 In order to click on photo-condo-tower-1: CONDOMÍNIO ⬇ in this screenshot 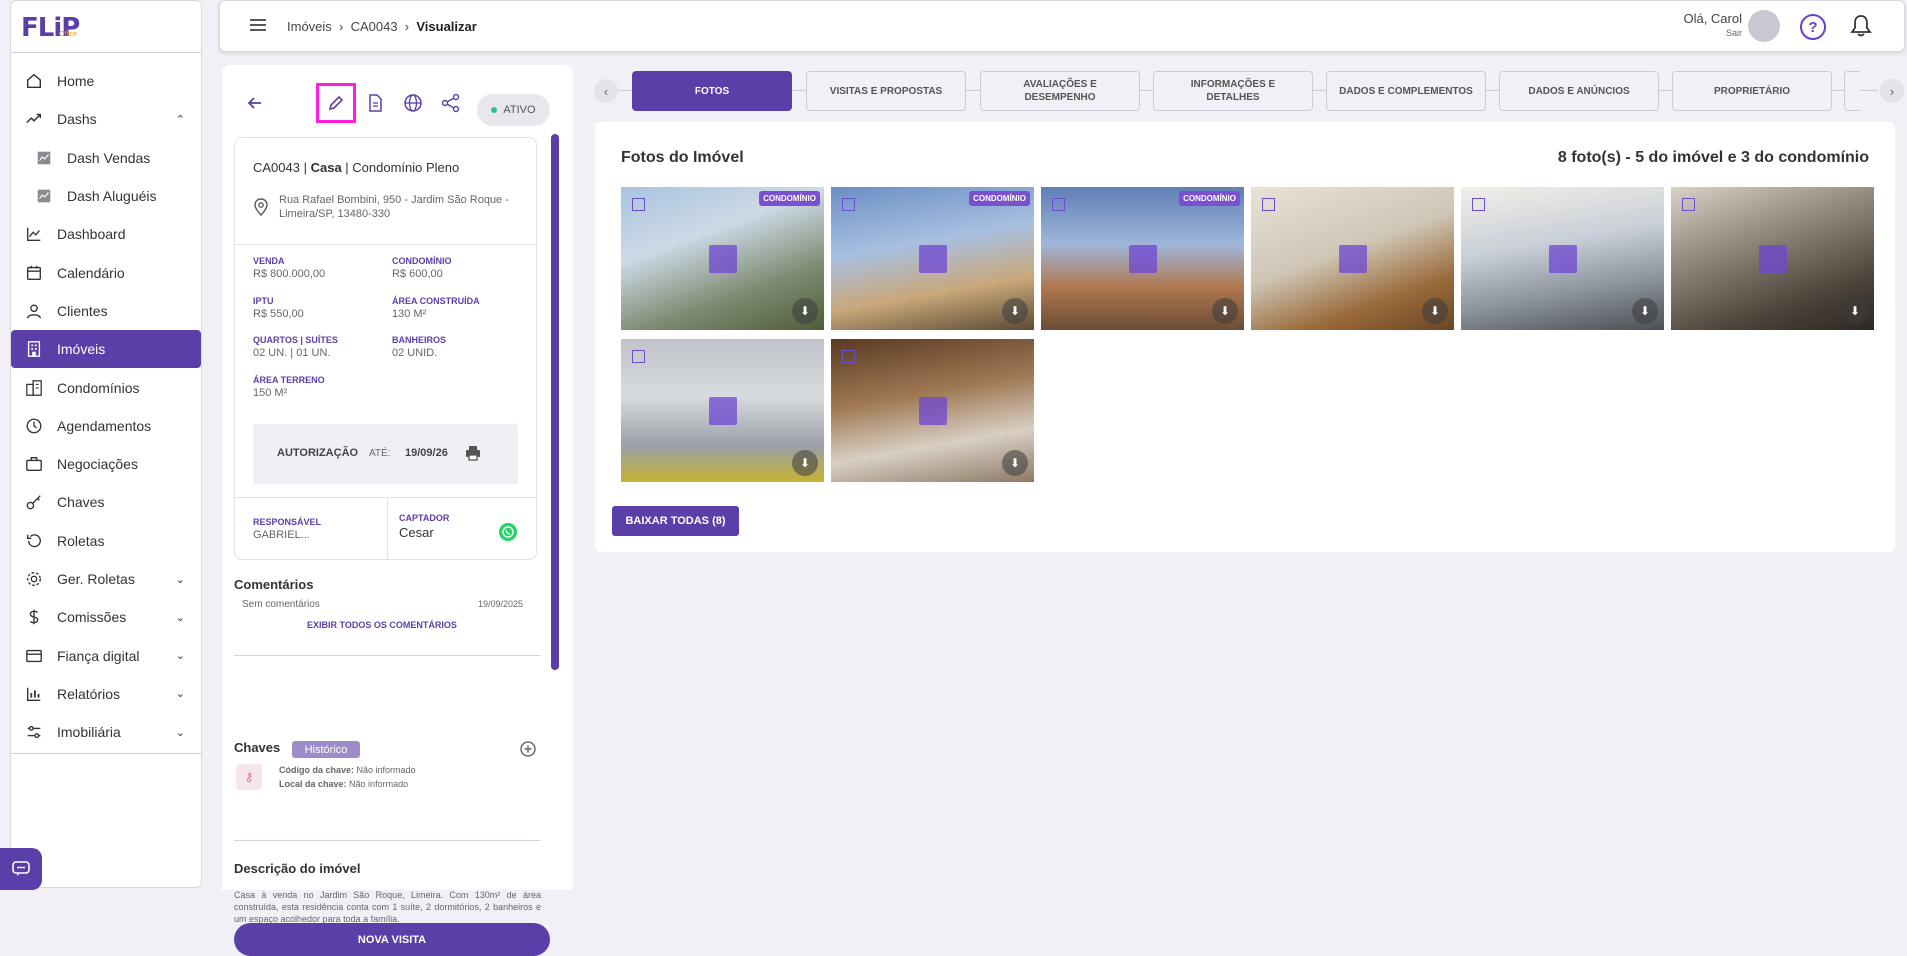, I will do `click(722, 258)`.